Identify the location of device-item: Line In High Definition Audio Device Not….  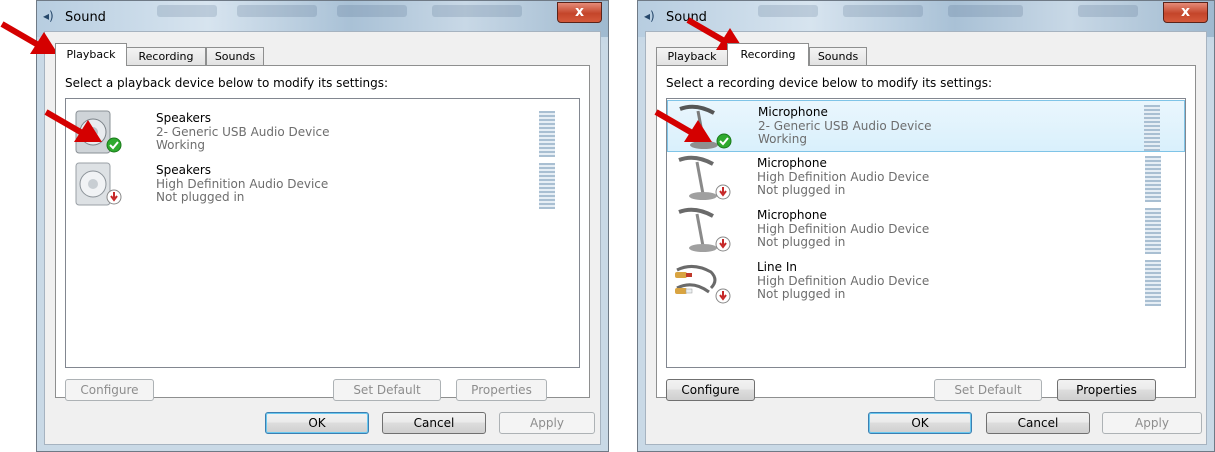
(926, 282).